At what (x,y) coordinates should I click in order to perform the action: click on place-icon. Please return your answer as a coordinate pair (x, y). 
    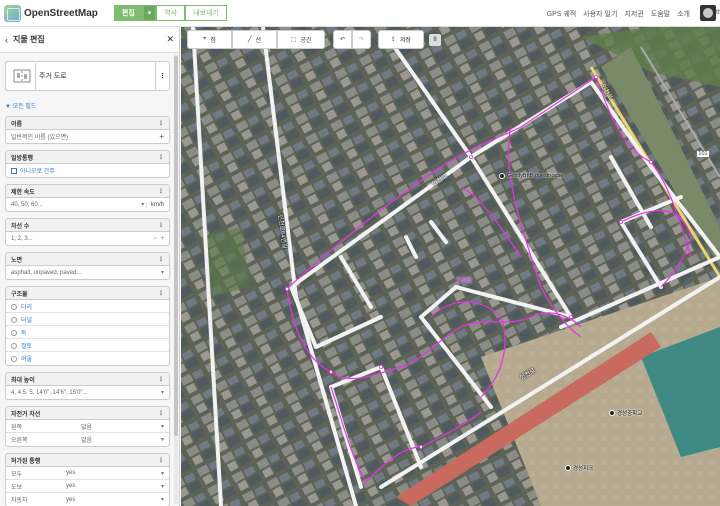
    Looking at the image, I should click on (568, 468).